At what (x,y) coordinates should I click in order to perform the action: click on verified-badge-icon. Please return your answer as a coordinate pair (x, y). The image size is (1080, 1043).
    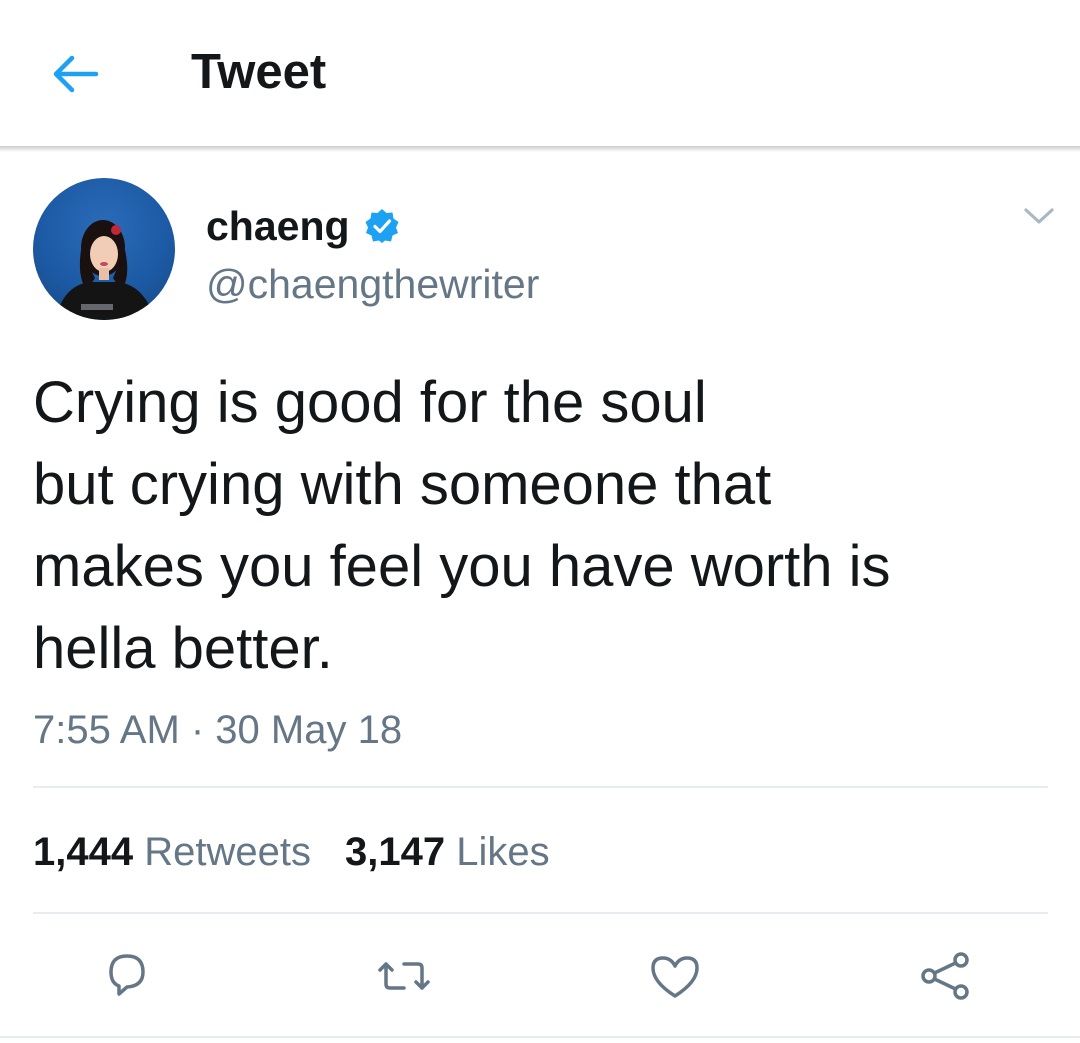
    Looking at the image, I should click on (382, 226).